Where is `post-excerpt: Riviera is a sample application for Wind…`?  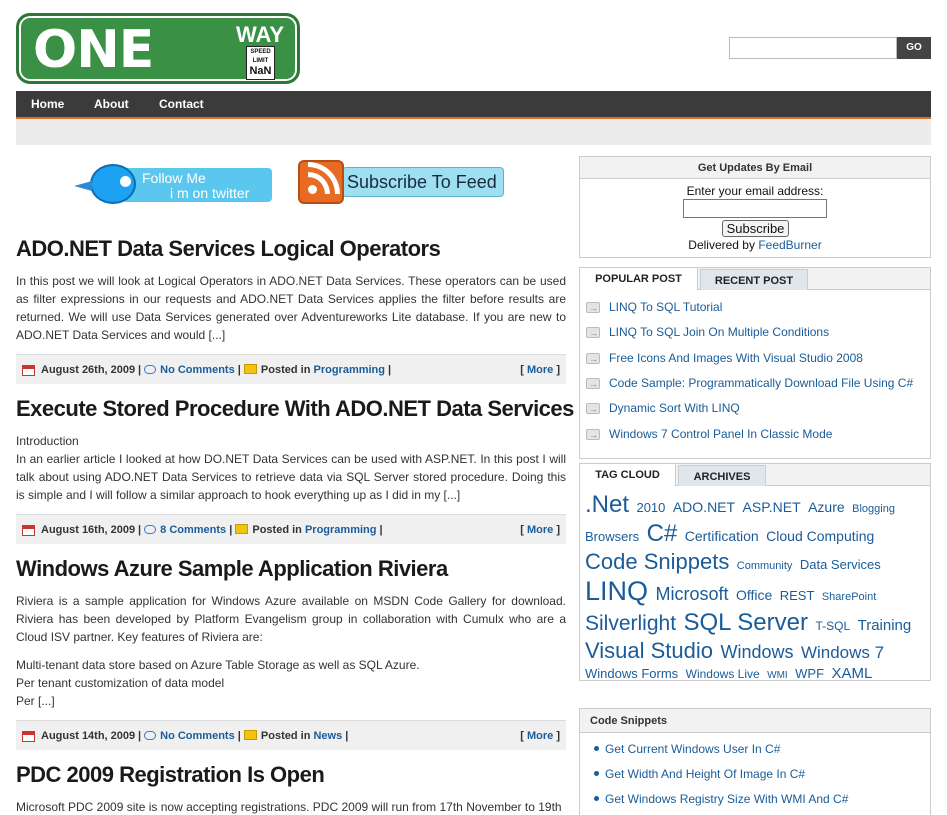
post-excerpt: Riviera is a sample application for Wind… is located at coordinates (291, 651).